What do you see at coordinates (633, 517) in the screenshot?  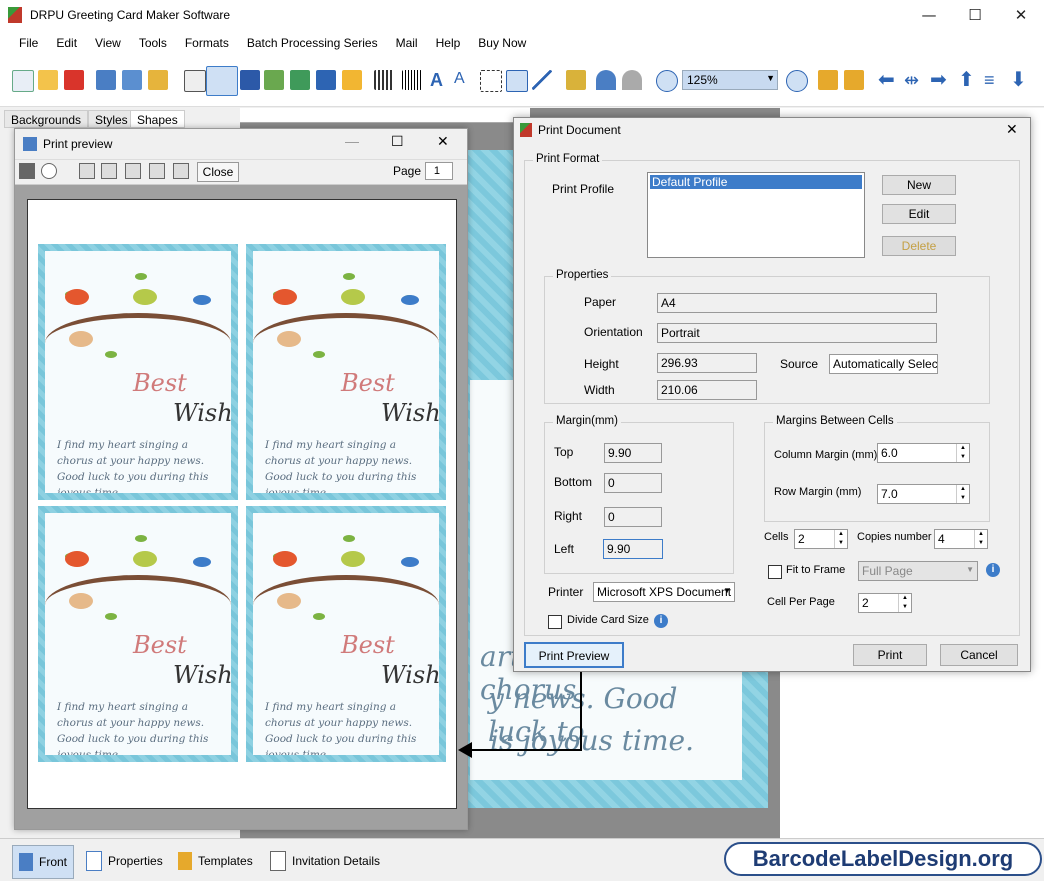 I see `right-field: 0` at bounding box center [633, 517].